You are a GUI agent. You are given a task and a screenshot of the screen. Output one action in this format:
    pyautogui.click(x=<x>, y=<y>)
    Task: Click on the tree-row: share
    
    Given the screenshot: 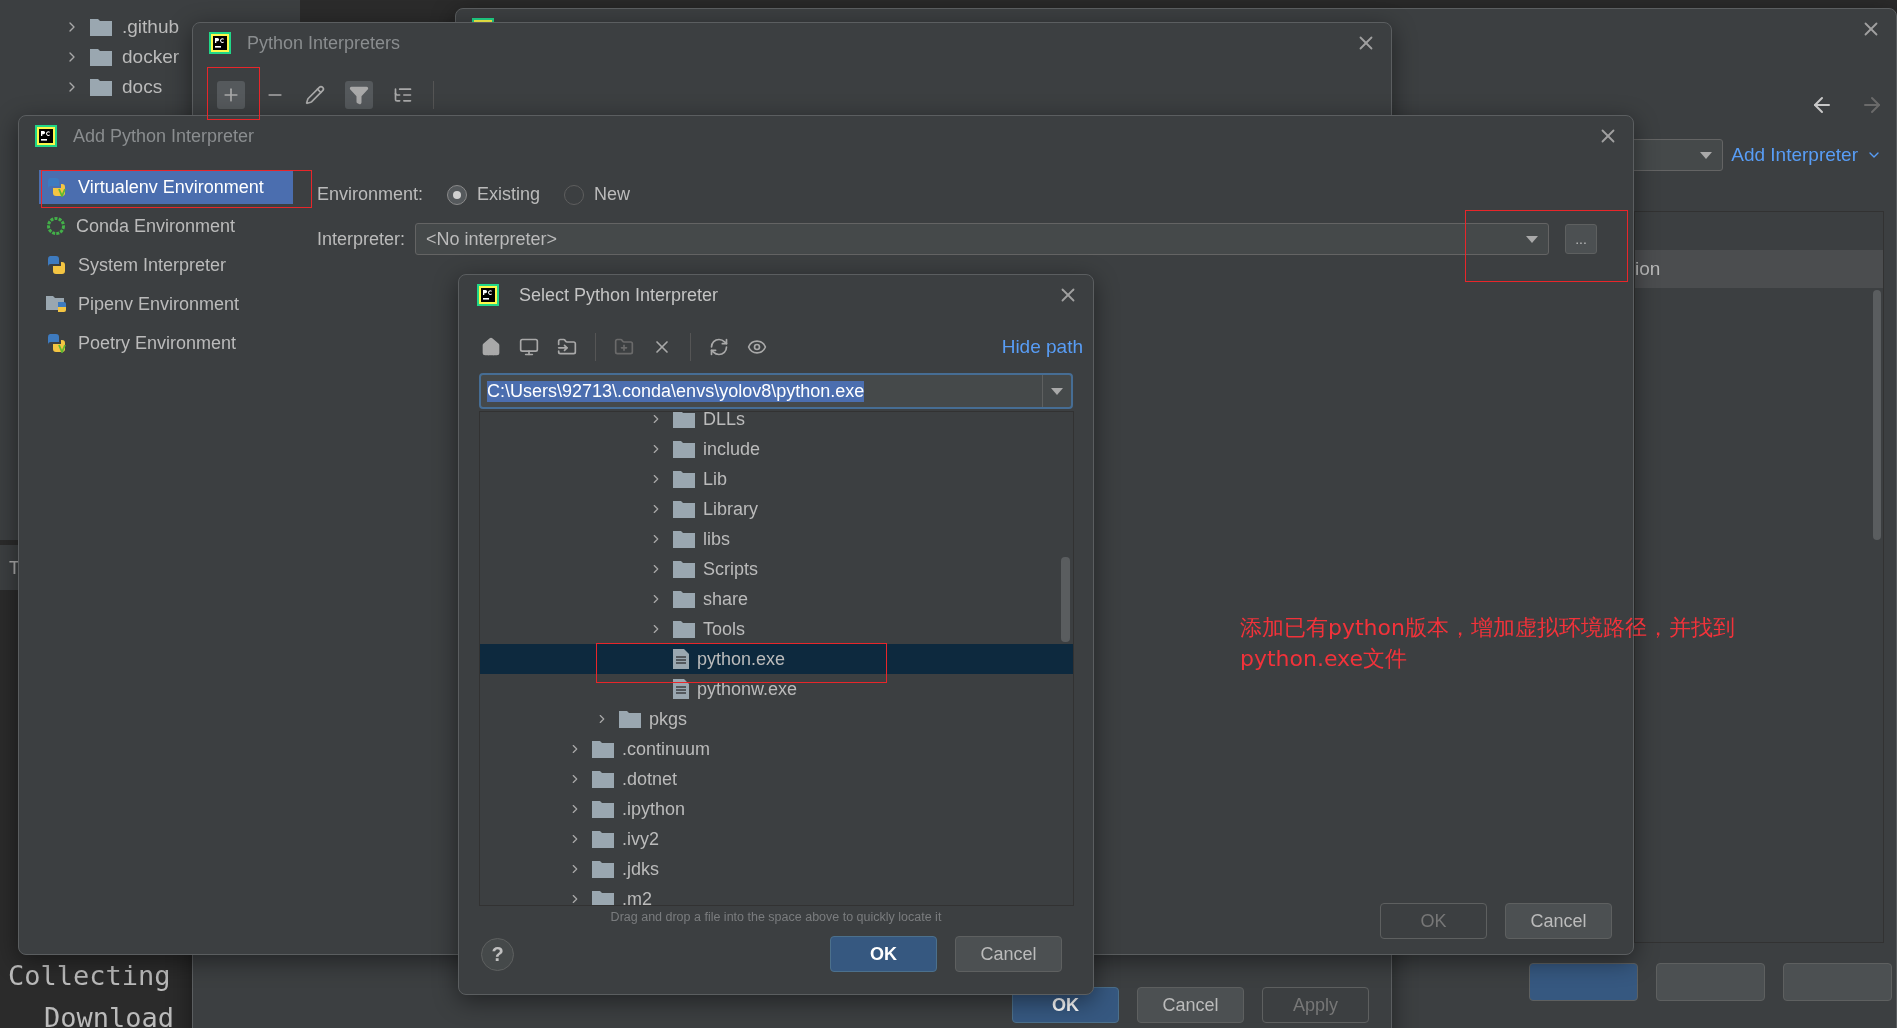 What is the action you would take?
    pyautogui.click(x=776, y=599)
    